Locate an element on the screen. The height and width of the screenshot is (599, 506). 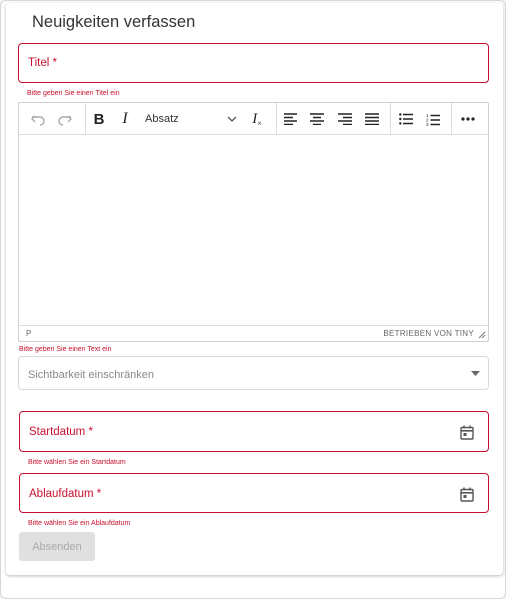
block-format-select: Absatz is located at coordinates (192, 119).